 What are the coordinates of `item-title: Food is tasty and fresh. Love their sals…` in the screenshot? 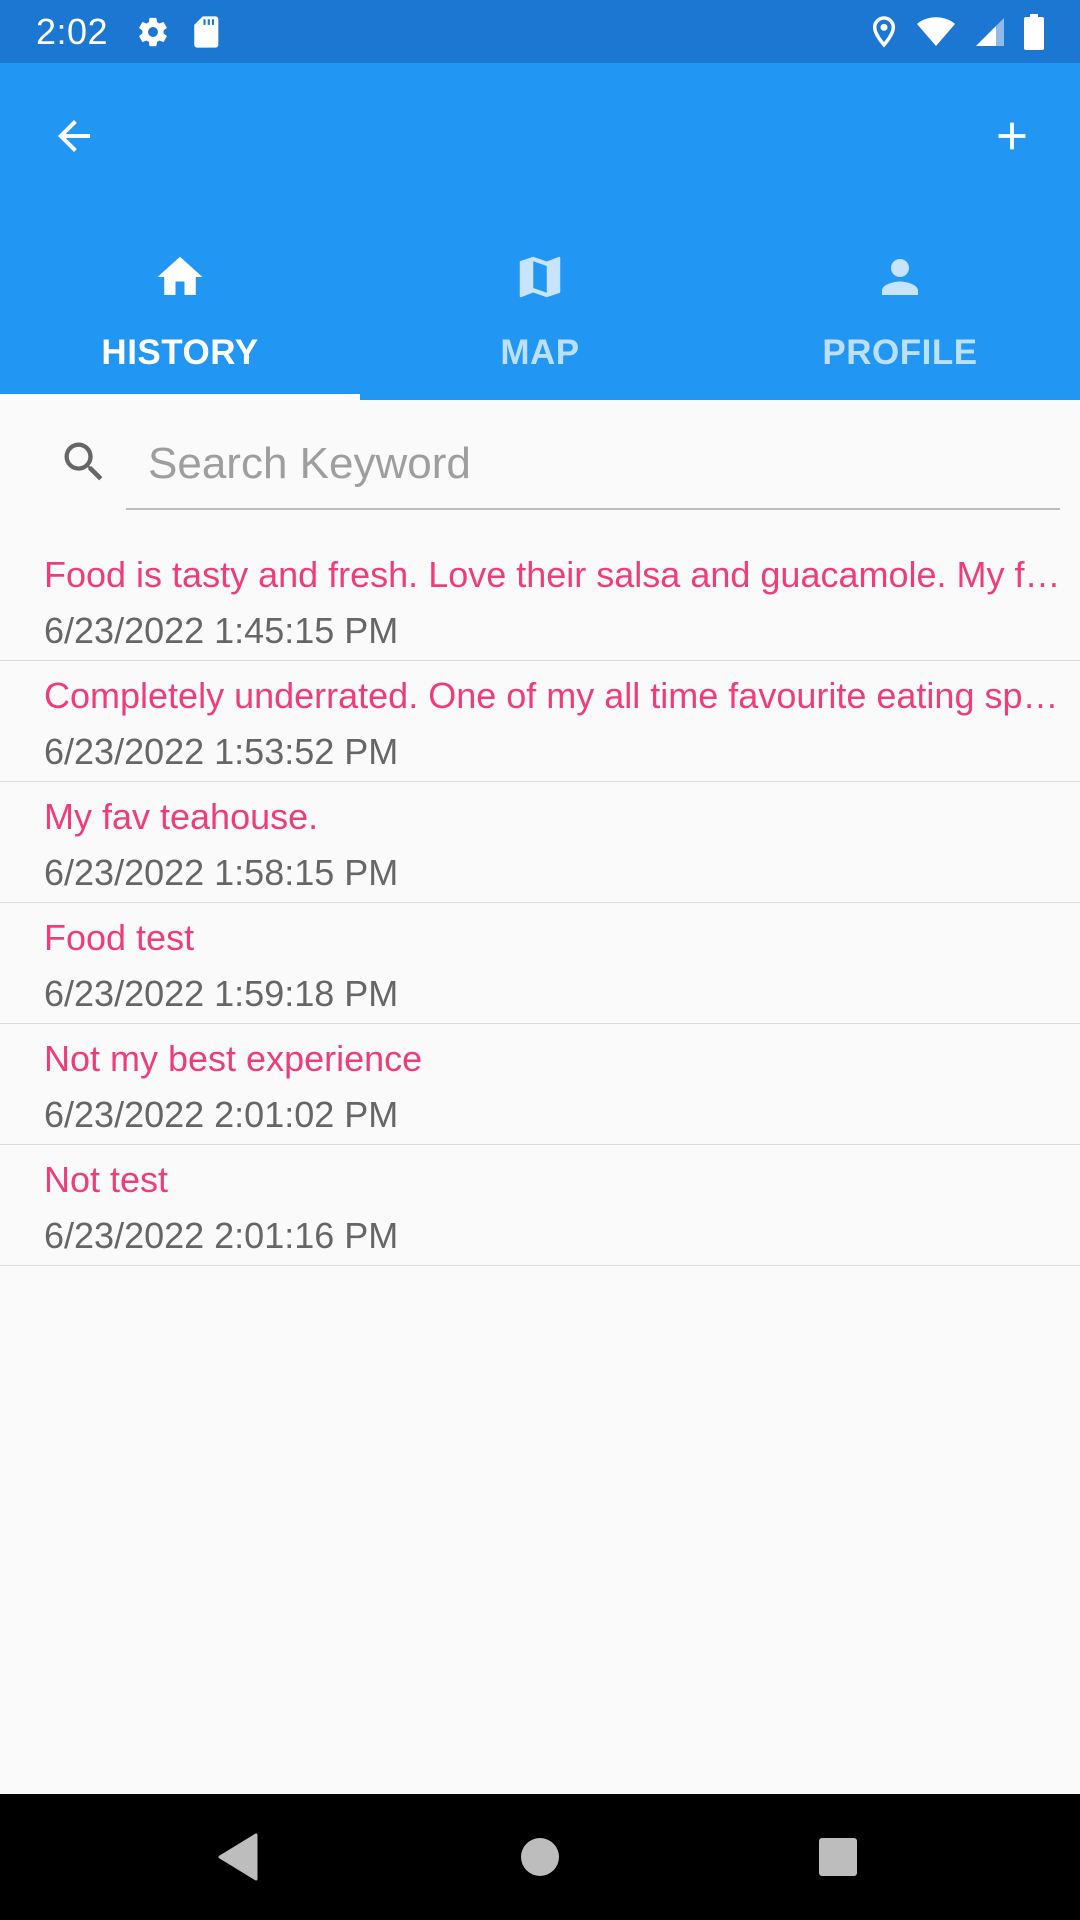 It's located at (552, 574).